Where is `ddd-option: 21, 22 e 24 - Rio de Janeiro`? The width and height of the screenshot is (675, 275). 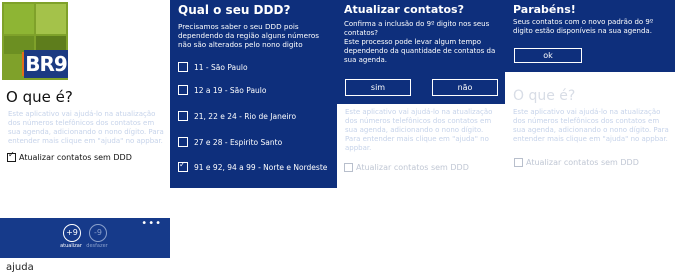 ddd-option: 21, 22 e 24 - Rio de Janeiro is located at coordinates (257, 116).